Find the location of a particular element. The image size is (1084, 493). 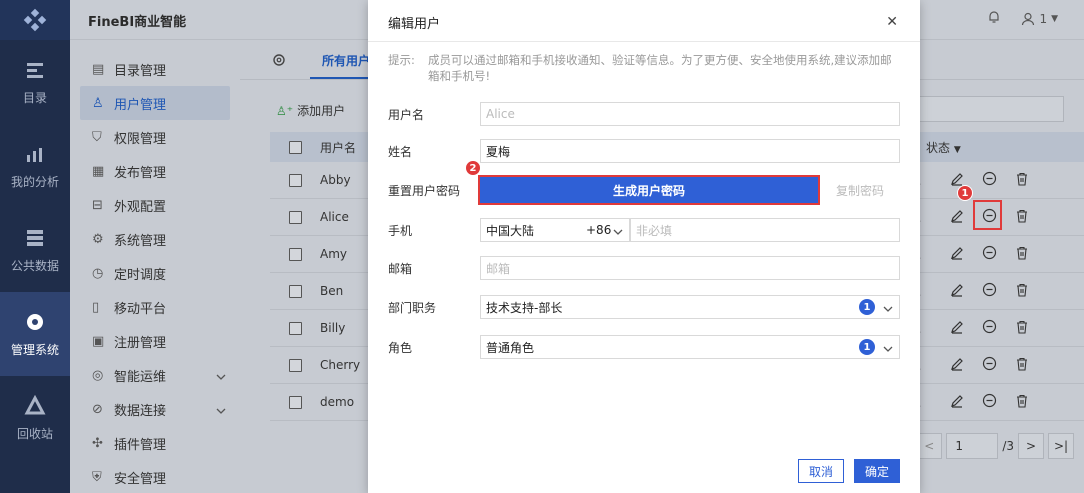

close-icon: ✕ is located at coordinates (892, 22).